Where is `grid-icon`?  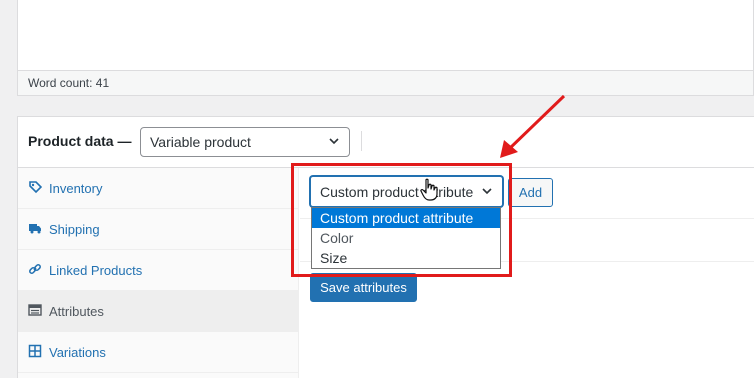
grid-icon is located at coordinates (35, 351).